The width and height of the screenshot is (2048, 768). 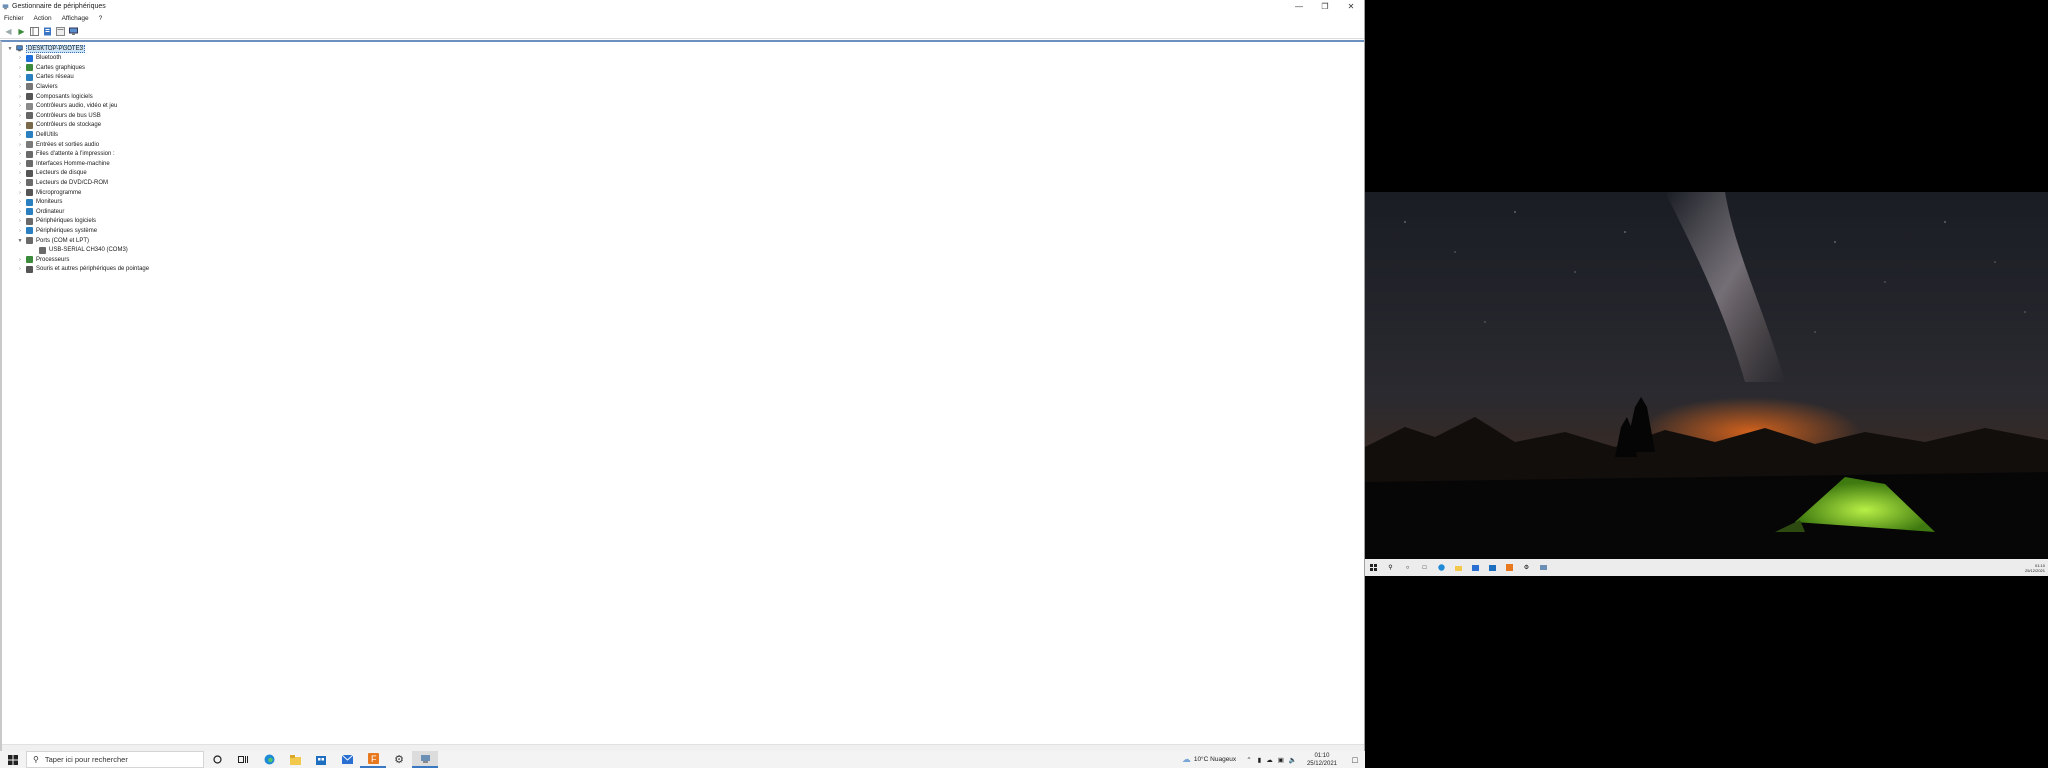 I want to click on weather-icon: ☁, so click(x=1186, y=759).